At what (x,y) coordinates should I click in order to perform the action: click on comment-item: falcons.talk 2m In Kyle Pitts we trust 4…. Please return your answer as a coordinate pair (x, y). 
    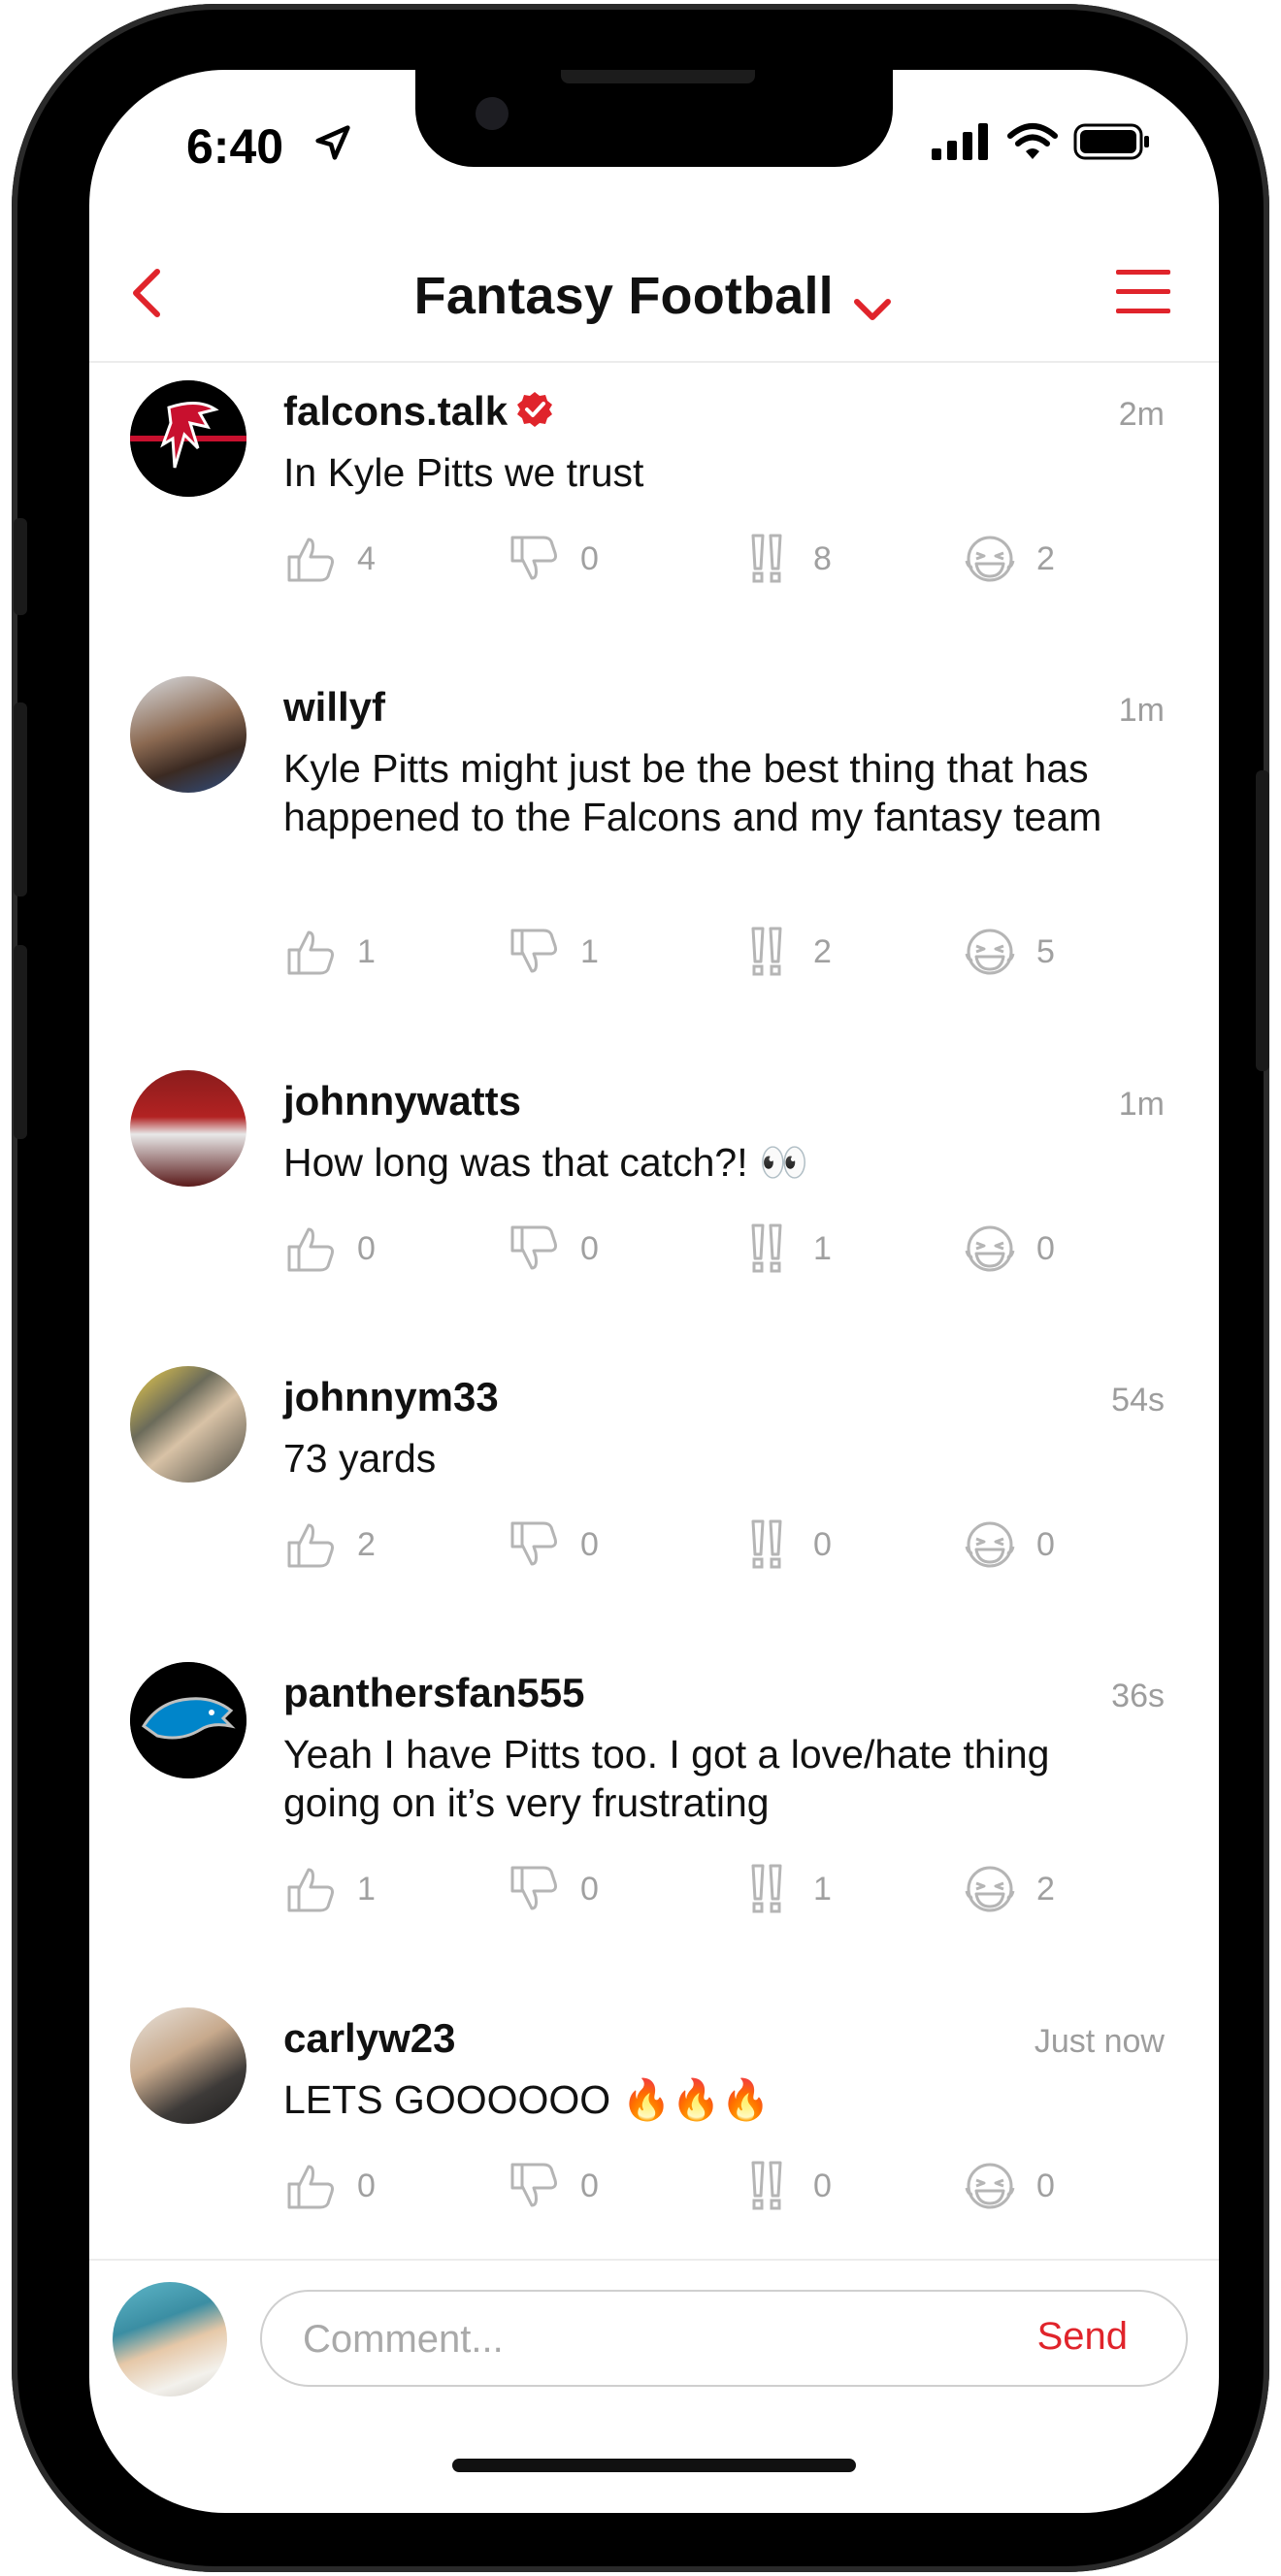
    Looking at the image, I should click on (654, 519).